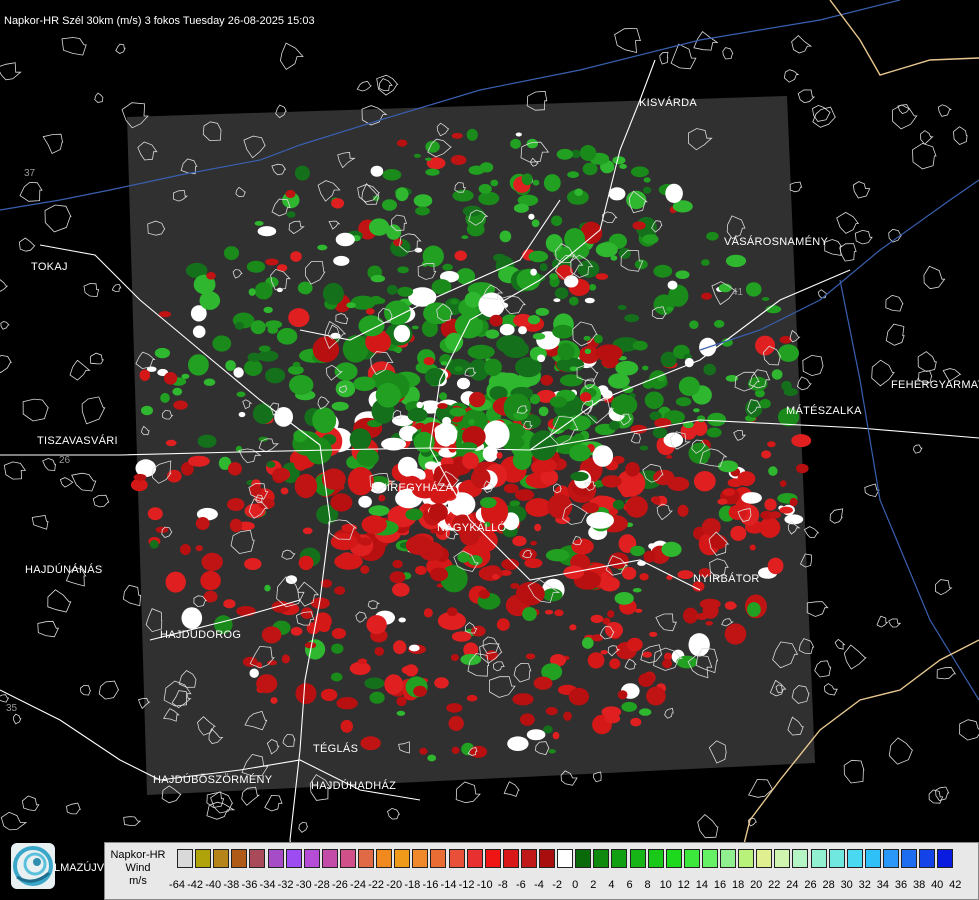  I want to click on legend-tick-label: 38, so click(919, 885).